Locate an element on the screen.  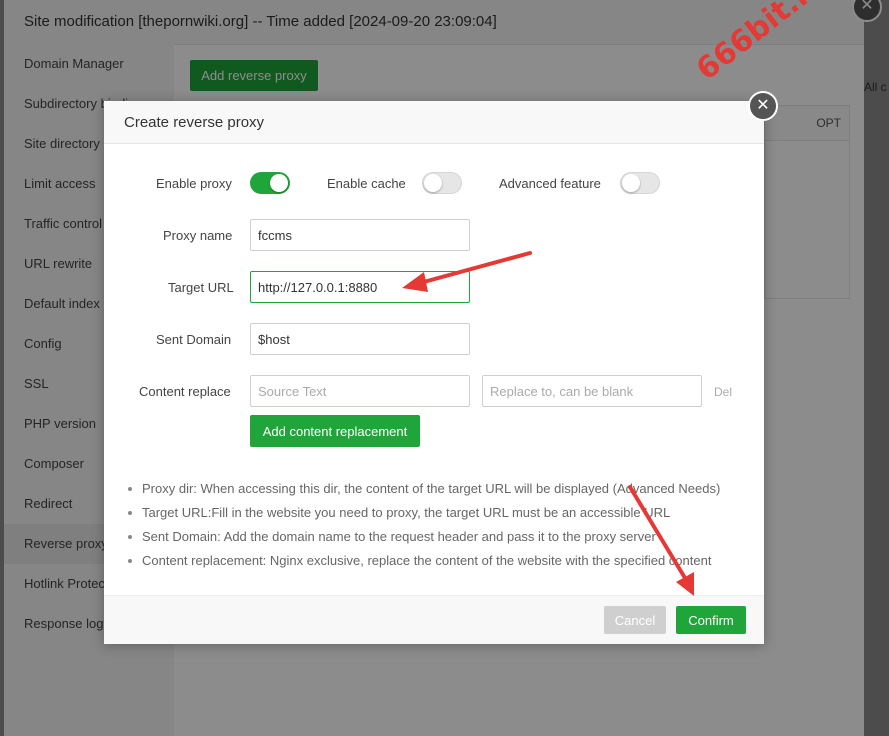
sent-domain-label: Sent Domain is located at coordinates (194, 339).